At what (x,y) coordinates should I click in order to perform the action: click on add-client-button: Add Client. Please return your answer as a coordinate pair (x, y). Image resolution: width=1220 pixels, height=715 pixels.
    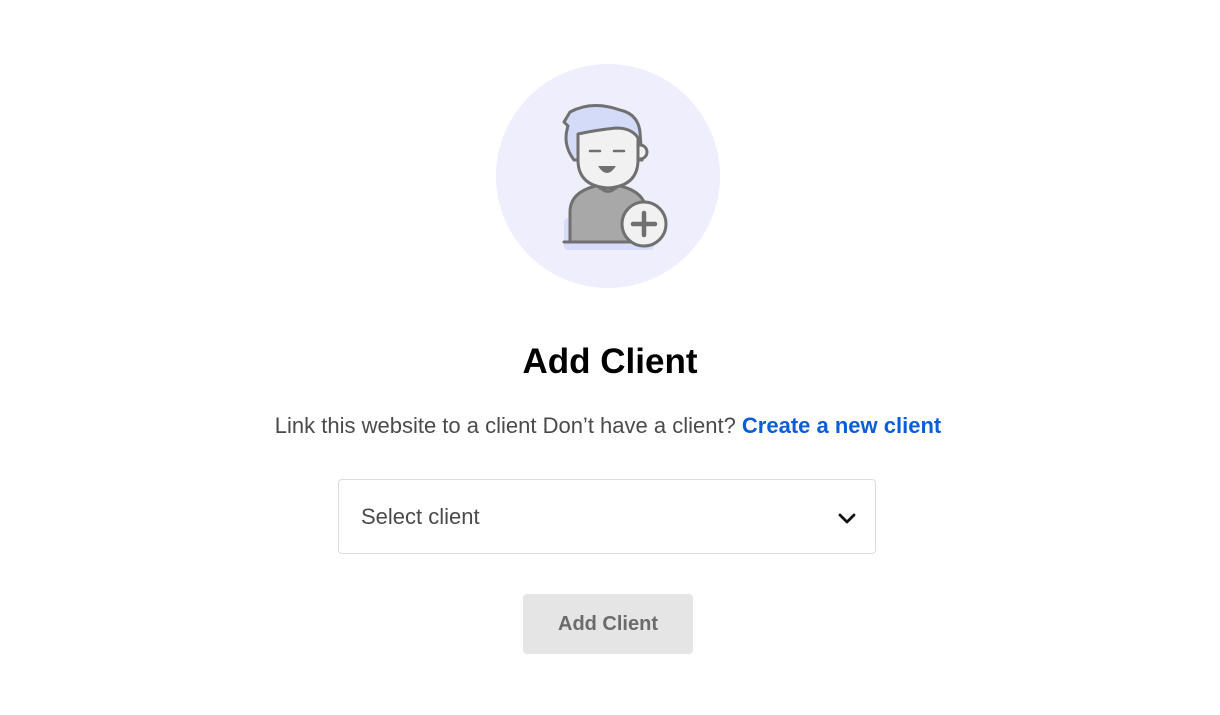
    Looking at the image, I should click on (608, 624).